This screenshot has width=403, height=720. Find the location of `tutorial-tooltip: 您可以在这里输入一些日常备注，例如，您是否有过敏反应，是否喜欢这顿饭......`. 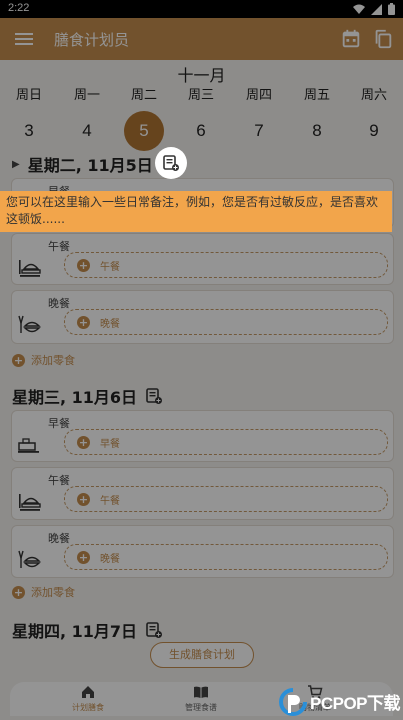

tutorial-tooltip: 您可以在这里输入一些日常备注，例如，您是否有过敏反应，是否喜欢这顿饭...... is located at coordinates (196, 211).